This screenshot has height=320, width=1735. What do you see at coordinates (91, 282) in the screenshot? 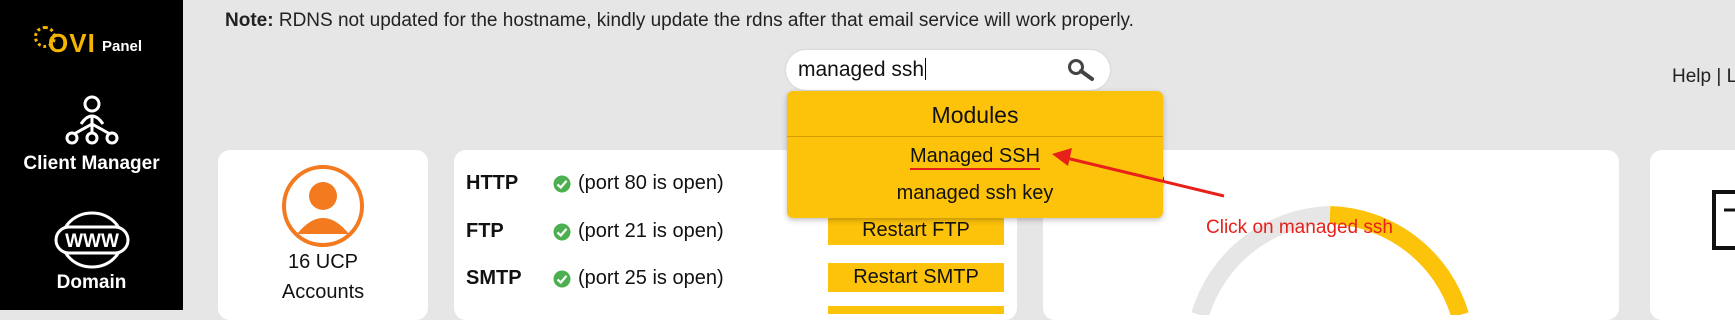
I see `sidebar-item-label: Domain` at bounding box center [91, 282].